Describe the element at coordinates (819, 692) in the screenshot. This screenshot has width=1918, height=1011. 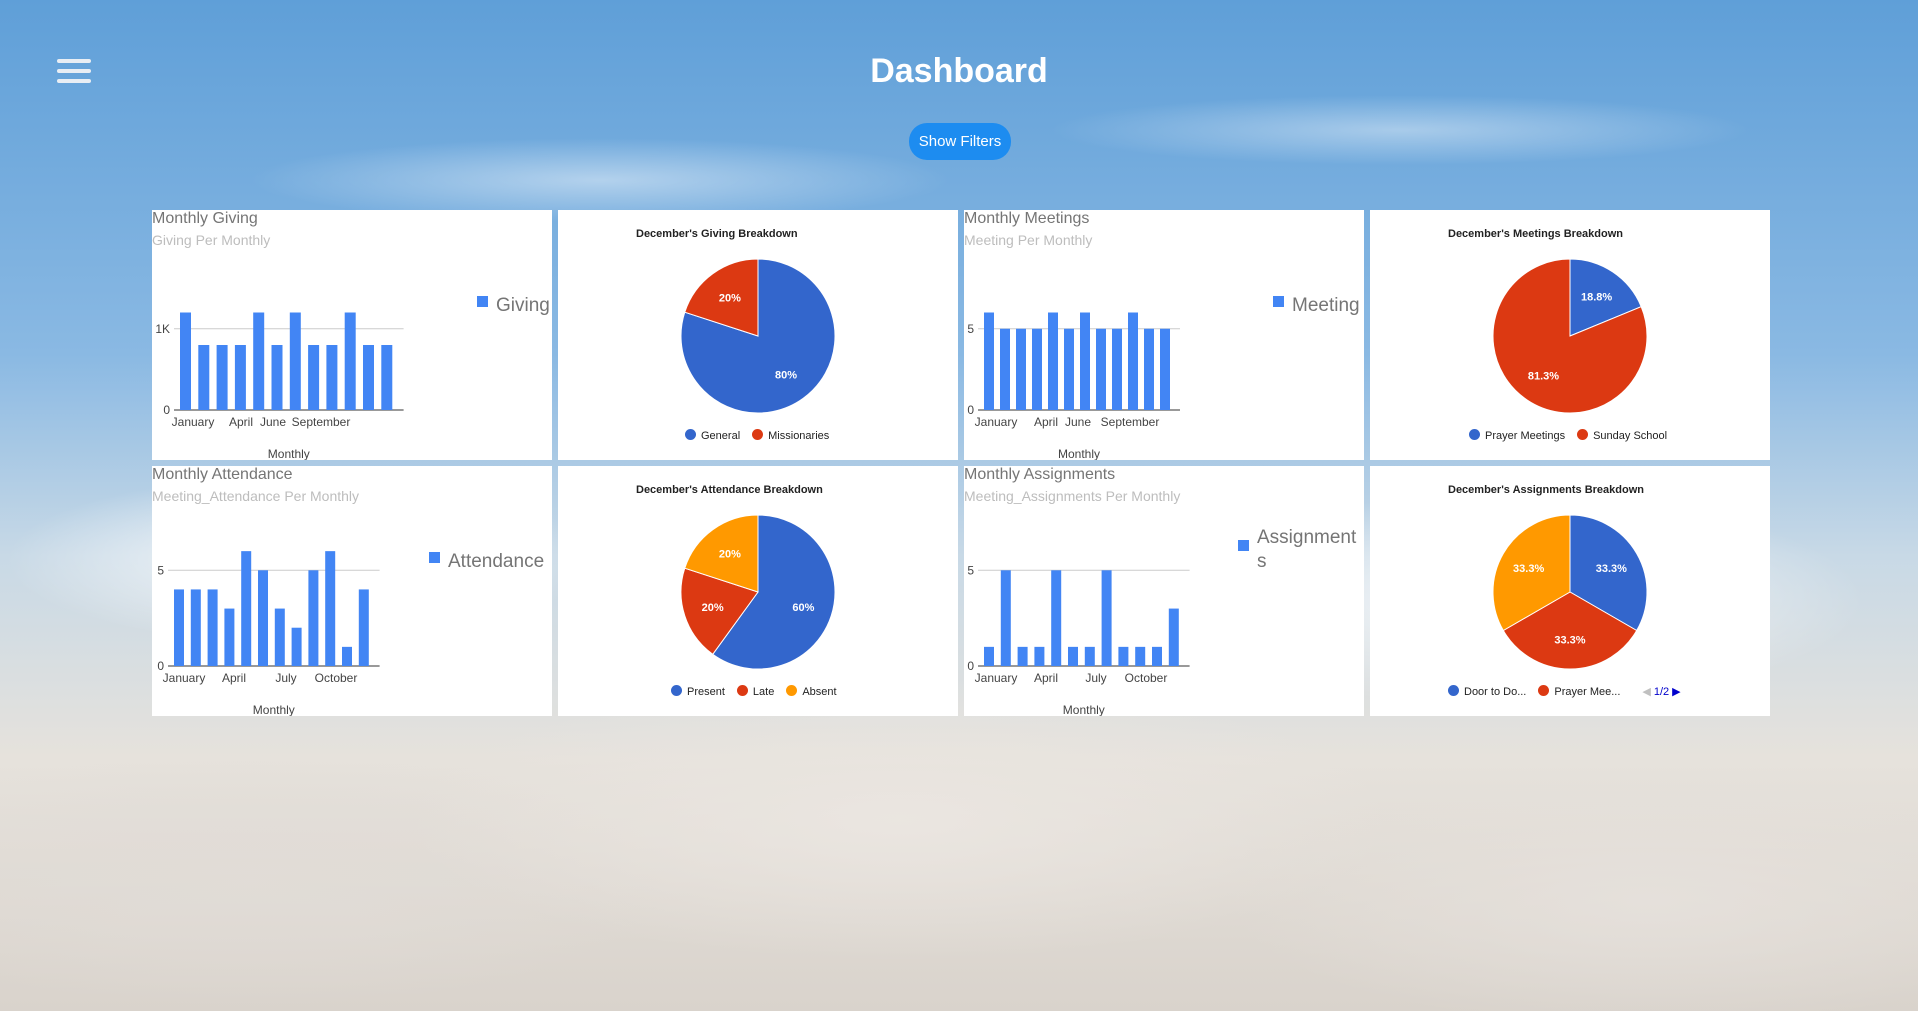
I see `legend-label: Absent` at that location.